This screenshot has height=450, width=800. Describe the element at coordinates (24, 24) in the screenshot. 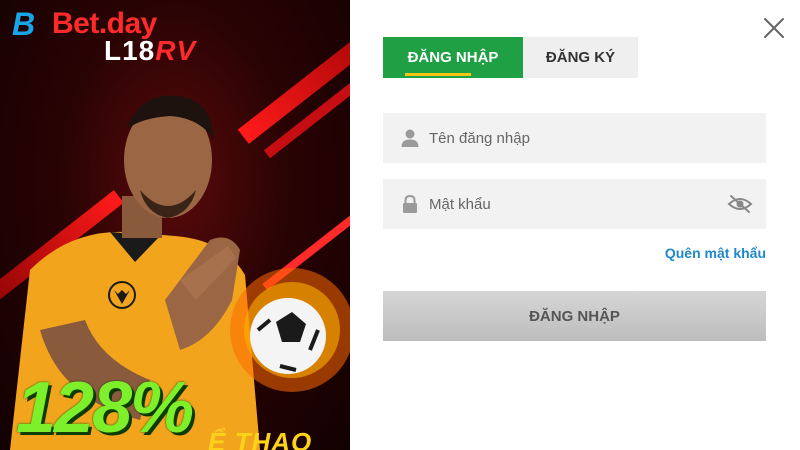

I see `brand-mark: B` at that location.